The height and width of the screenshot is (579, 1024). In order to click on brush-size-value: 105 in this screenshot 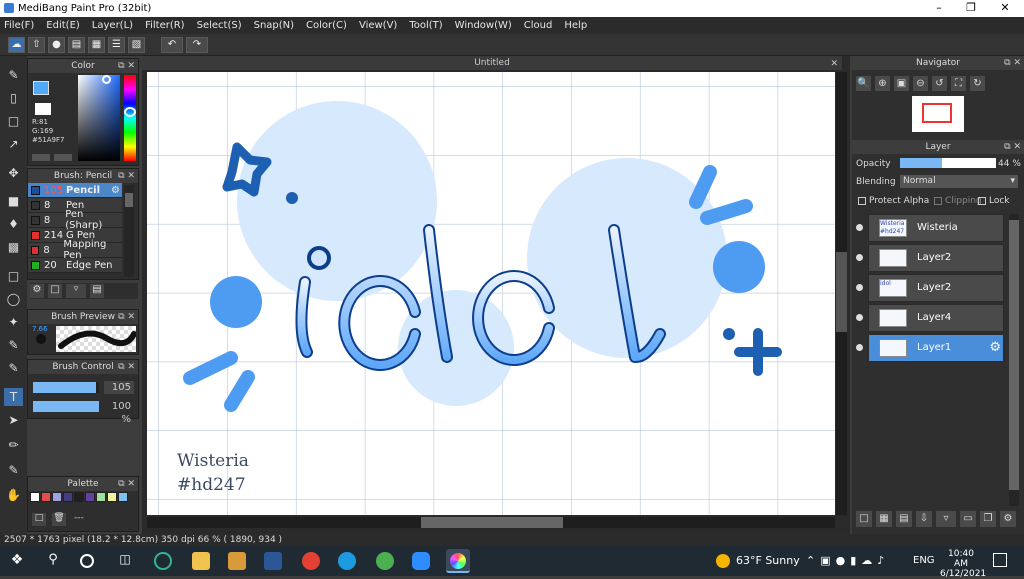, I will do `click(119, 387)`.